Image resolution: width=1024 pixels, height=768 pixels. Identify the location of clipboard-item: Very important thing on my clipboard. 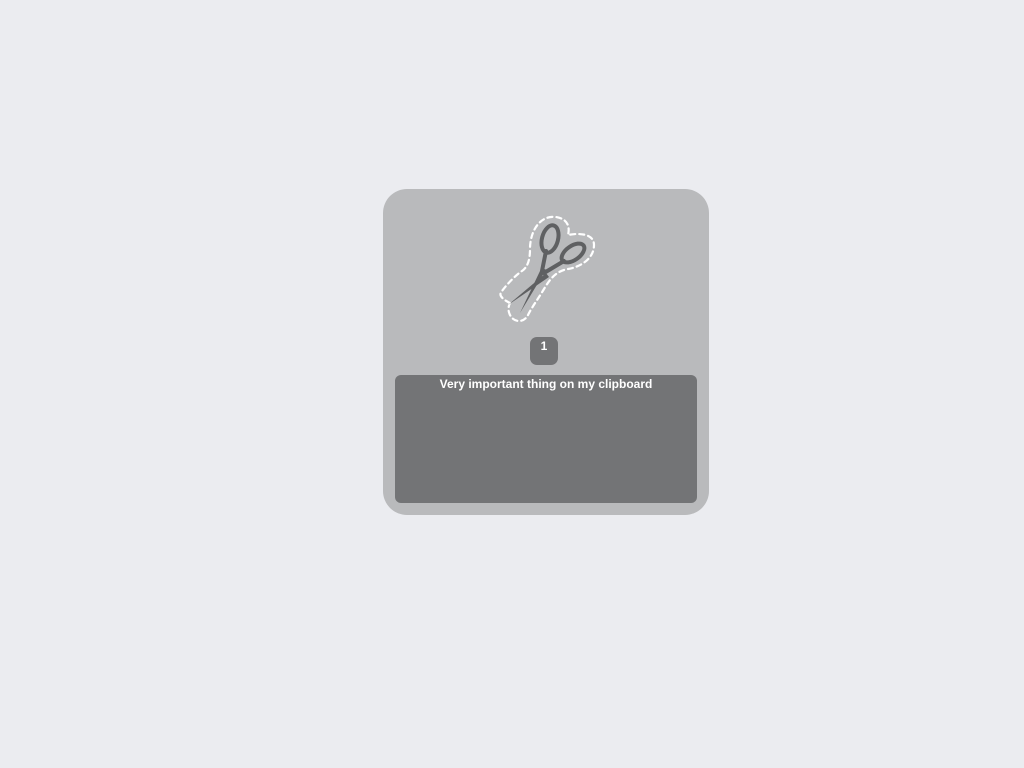
(546, 439).